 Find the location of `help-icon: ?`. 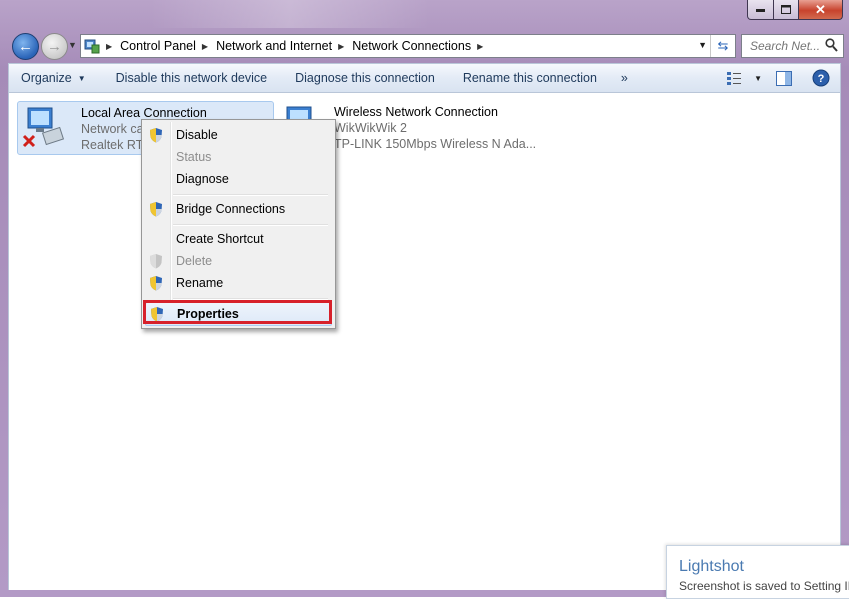

help-icon: ? is located at coordinates (821, 78).